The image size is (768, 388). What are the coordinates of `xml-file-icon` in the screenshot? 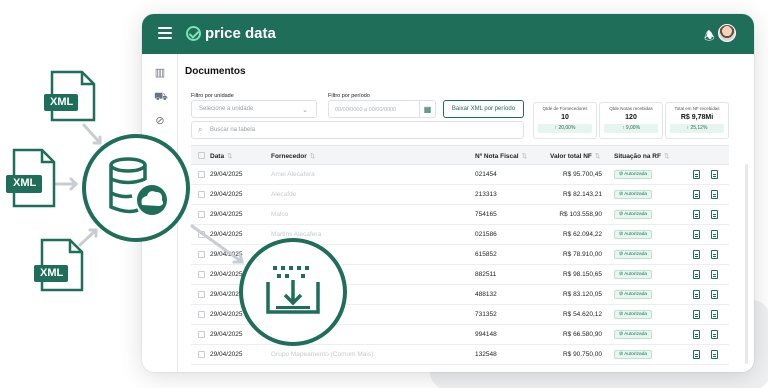 It's located at (59, 265).